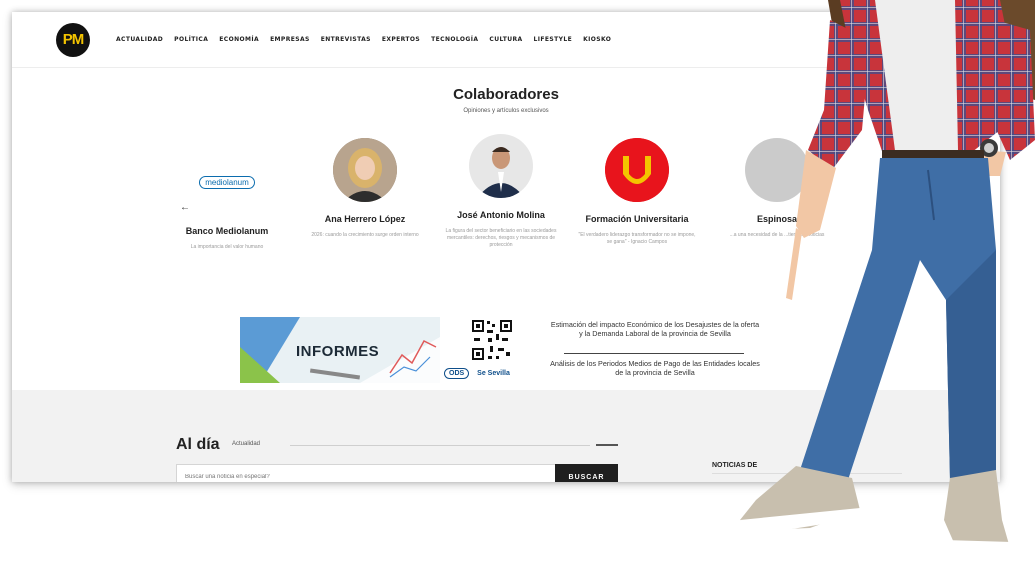  Describe the element at coordinates (493, 373) in the screenshot. I see `sevilla-logo: Se Sevilla` at that location.